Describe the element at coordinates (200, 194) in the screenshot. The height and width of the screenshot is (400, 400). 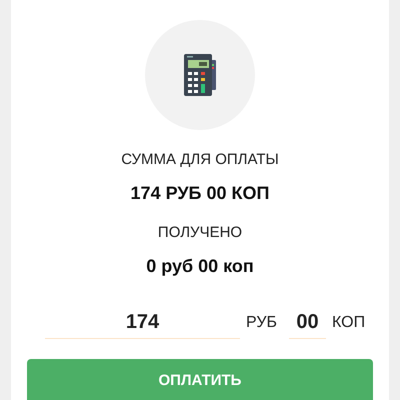
I see `amount-value: 174 РУБ 00 КОП` at that location.